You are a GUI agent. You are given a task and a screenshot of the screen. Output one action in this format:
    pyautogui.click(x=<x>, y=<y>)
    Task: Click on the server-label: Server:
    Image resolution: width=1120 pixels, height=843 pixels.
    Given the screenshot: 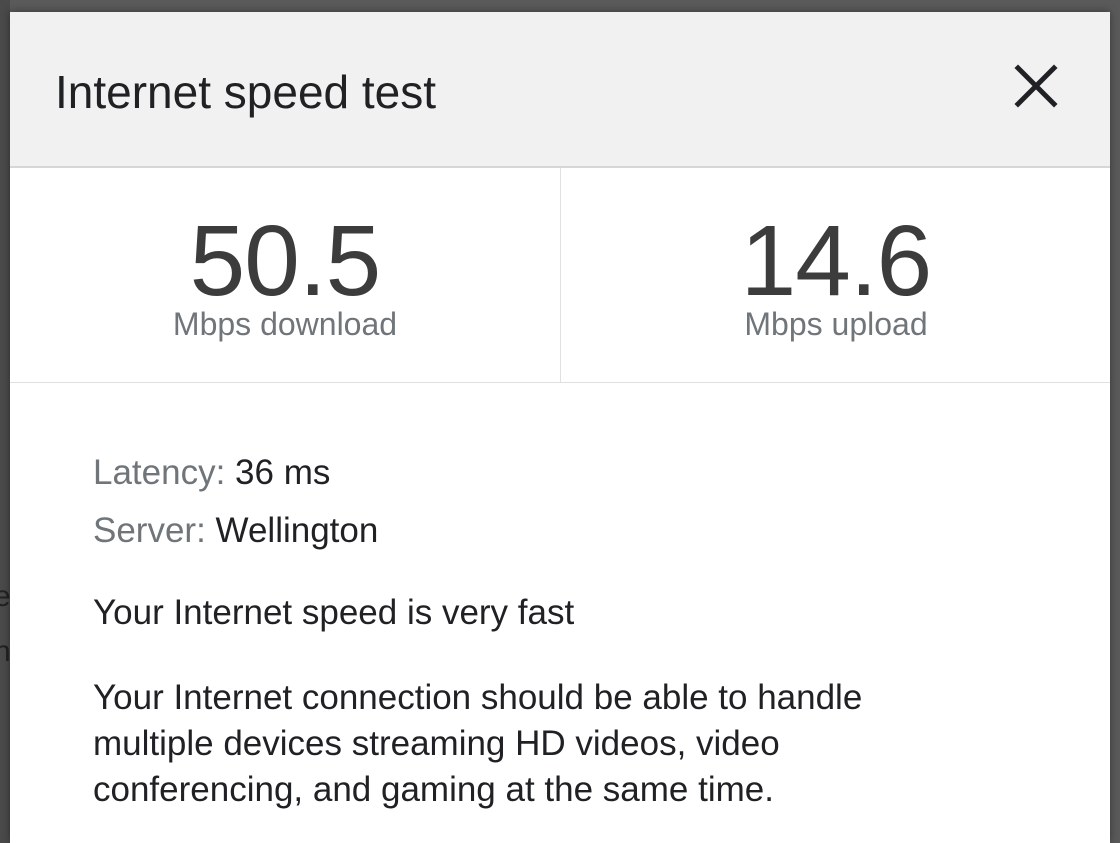 What is the action you would take?
    pyautogui.click(x=149, y=530)
    